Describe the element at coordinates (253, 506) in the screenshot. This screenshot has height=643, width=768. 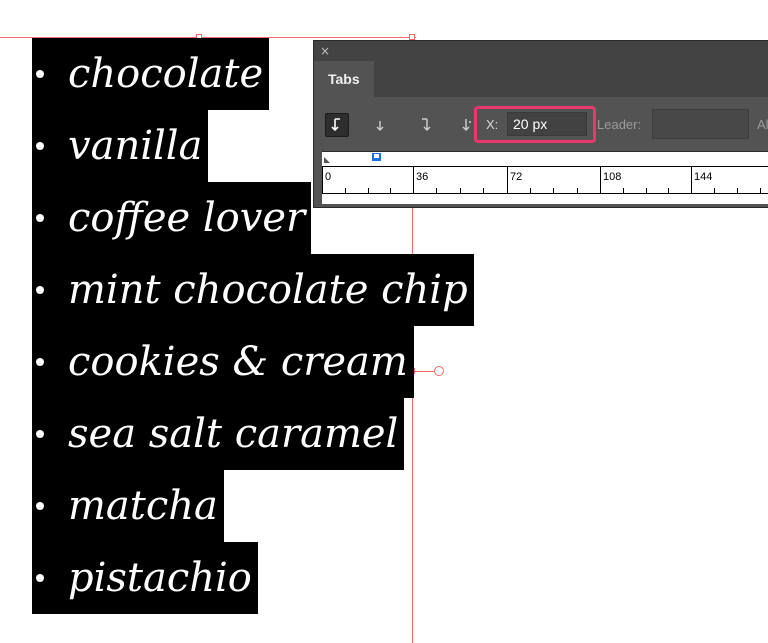
I see `list-item: matcha` at that location.